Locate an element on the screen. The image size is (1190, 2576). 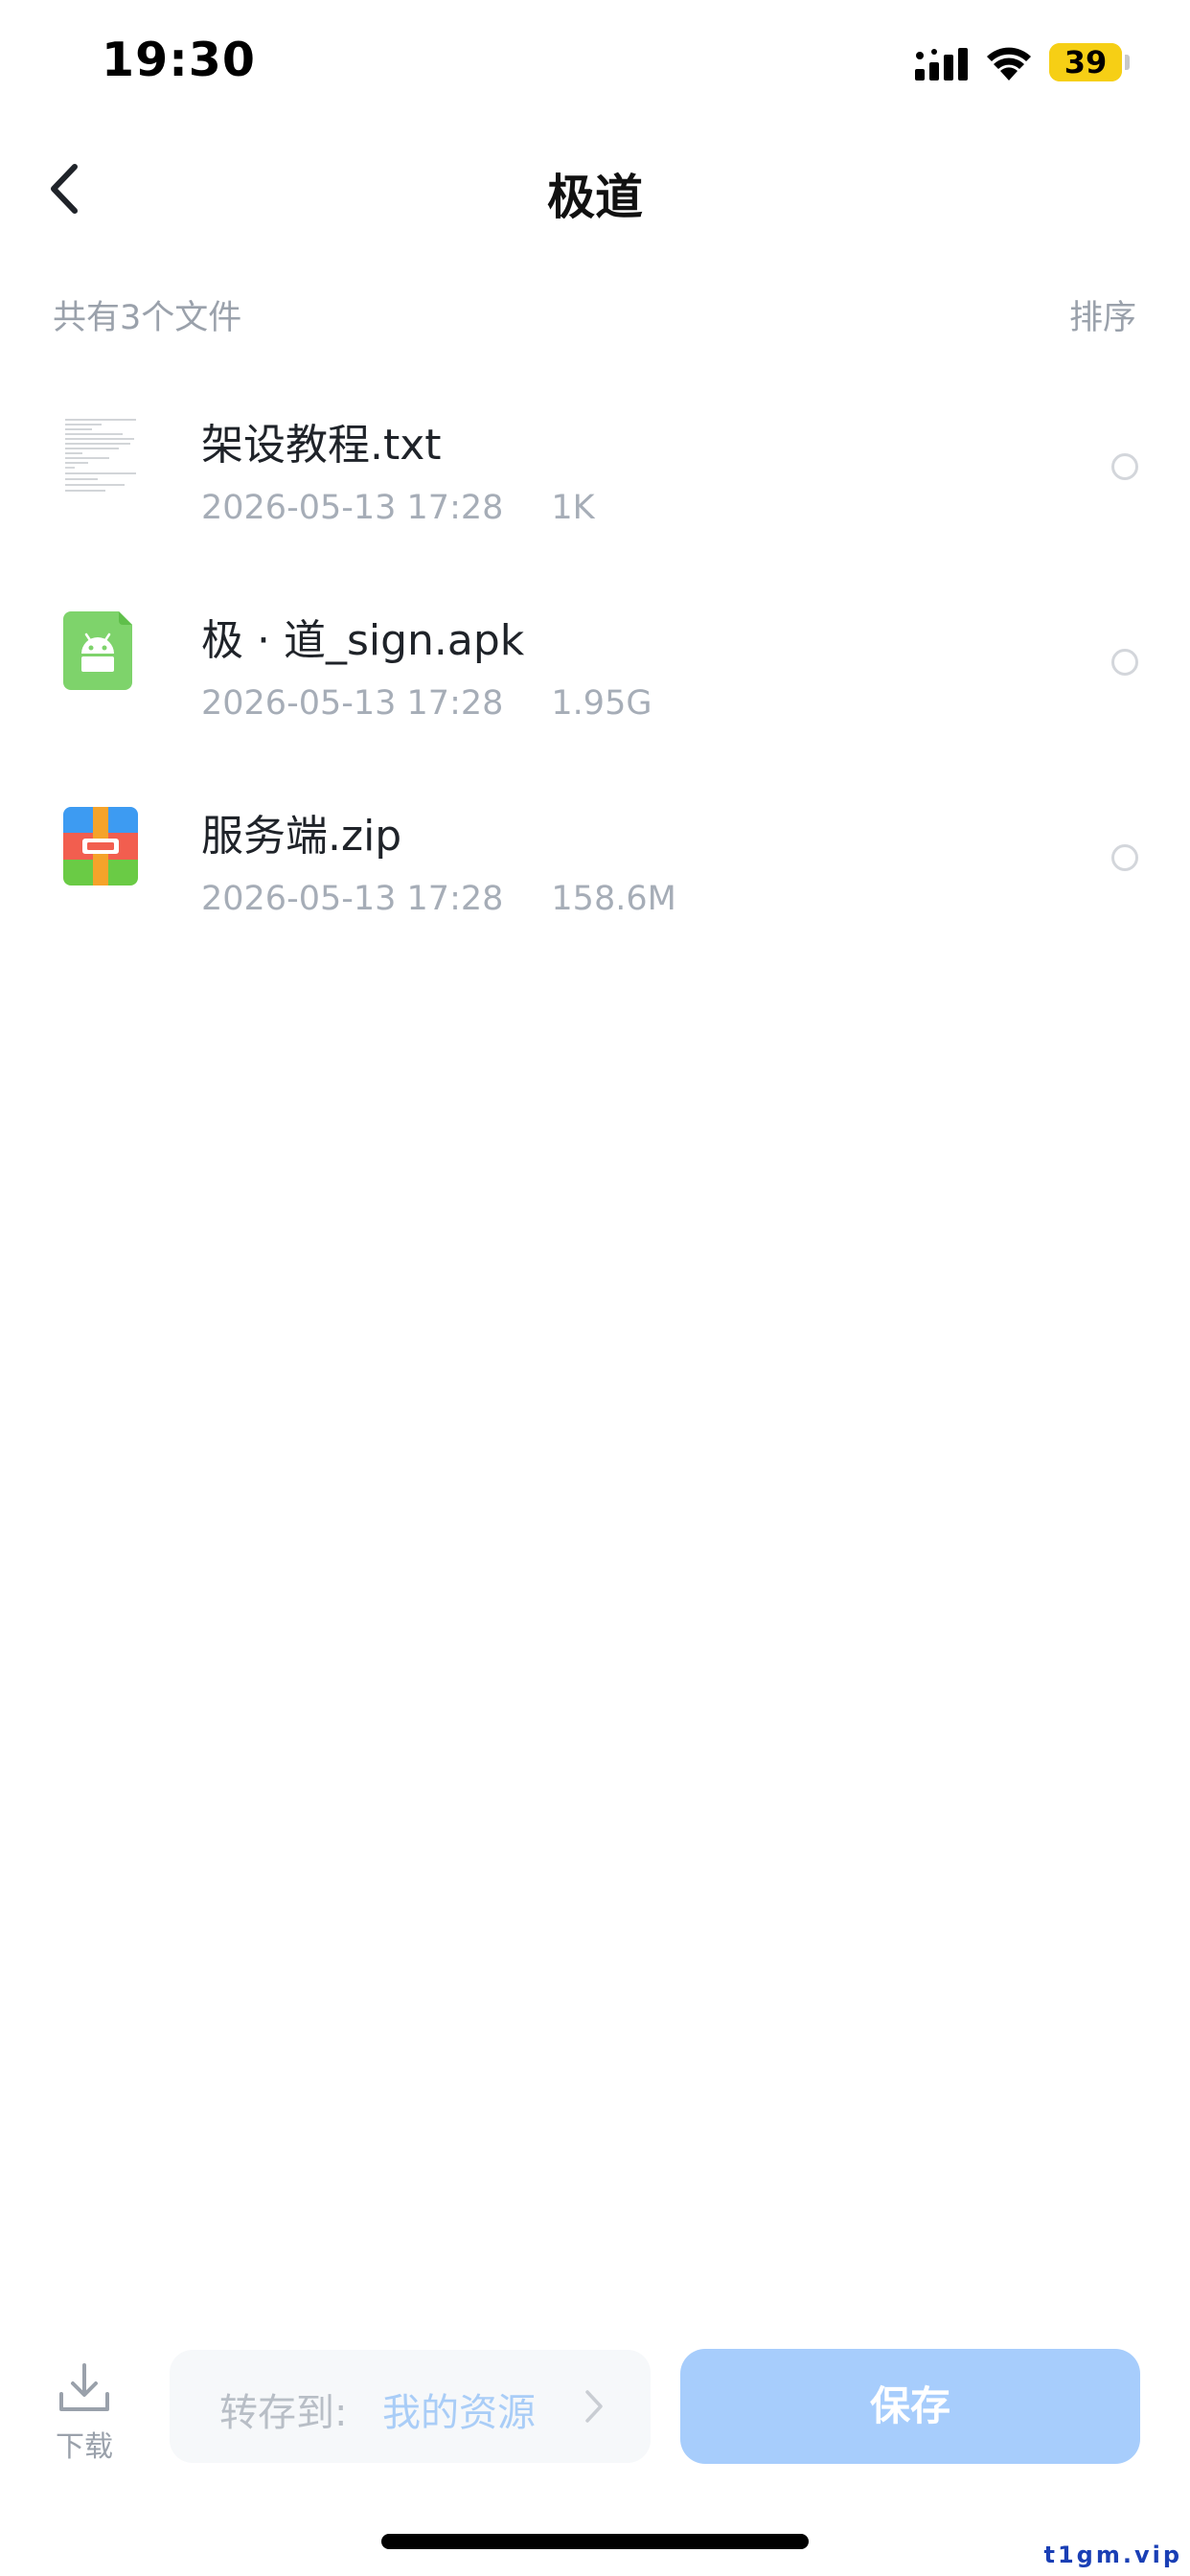
battery-icon: 39 is located at coordinates (1085, 62).